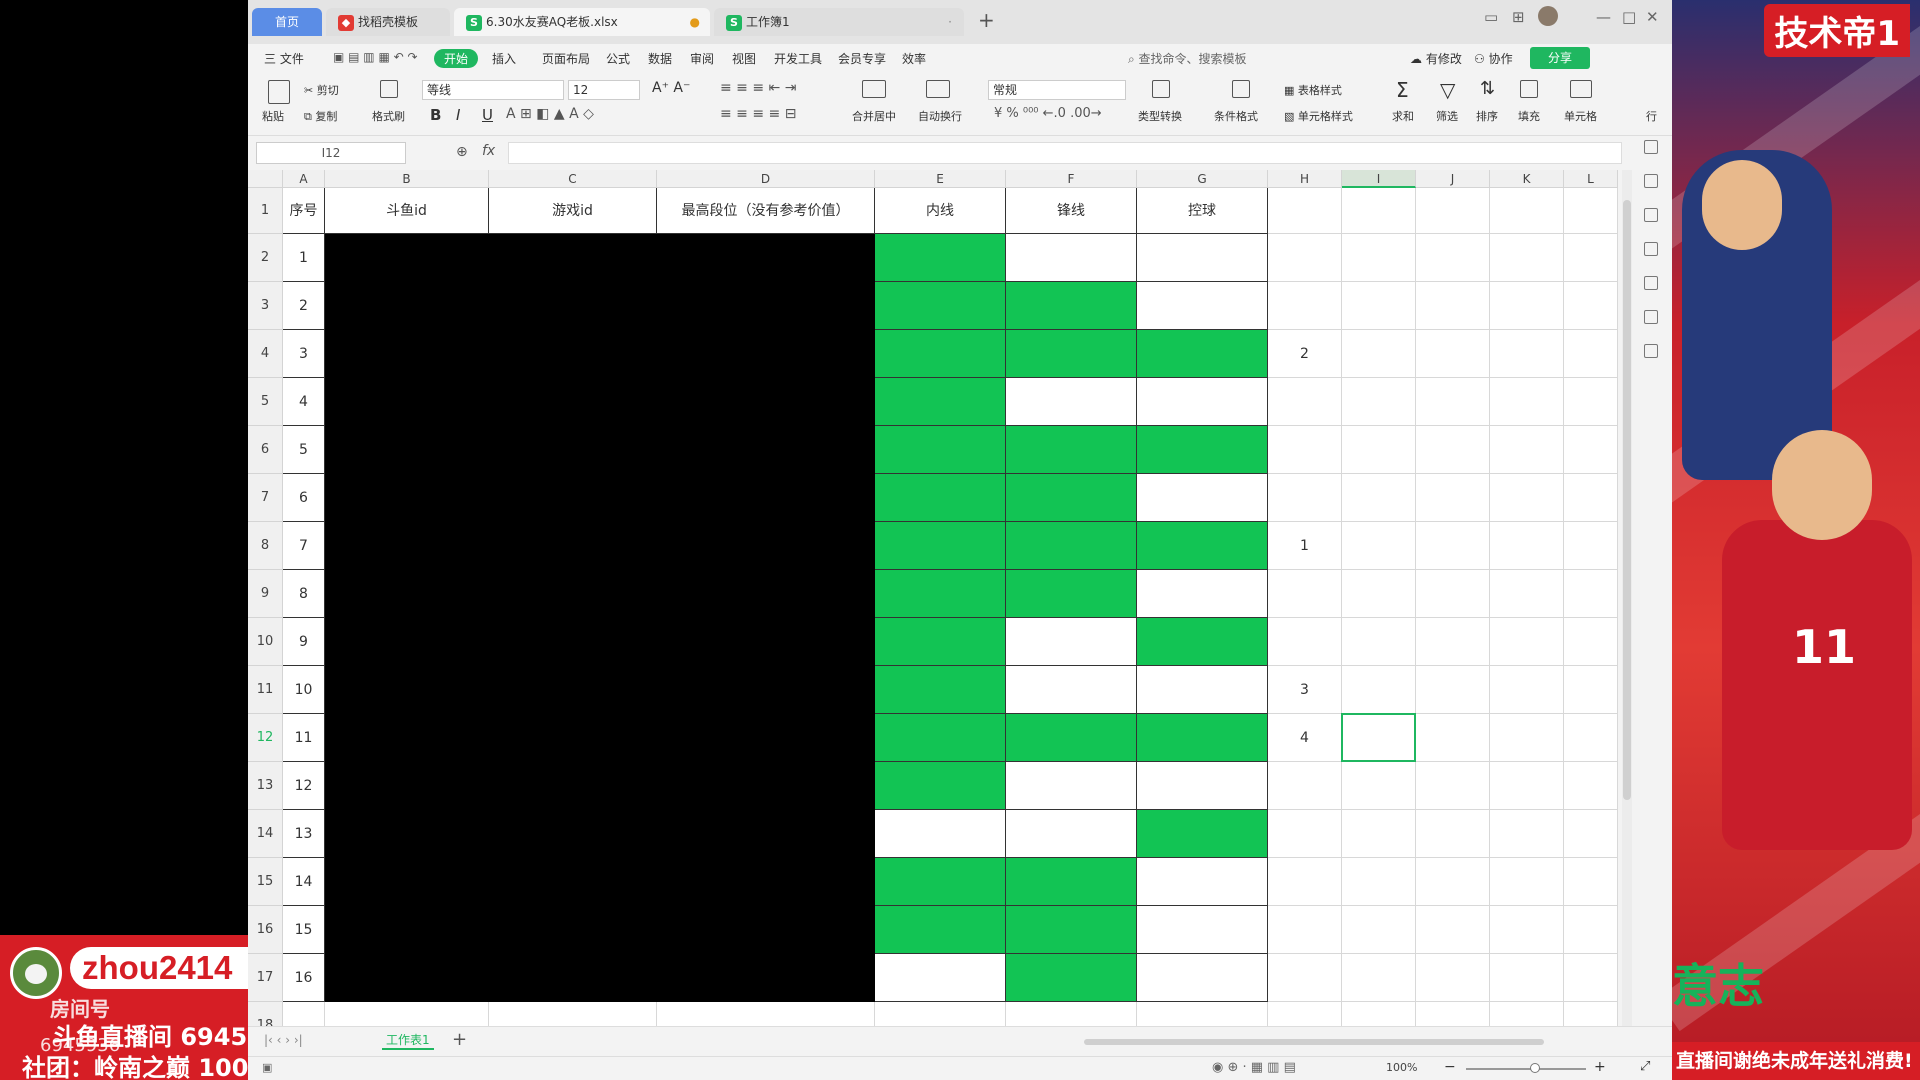 The height and width of the screenshot is (1080, 1920). Describe the element at coordinates (1436, 58) in the screenshot. I see `modified-indicator: ☁ 有修改` at that location.